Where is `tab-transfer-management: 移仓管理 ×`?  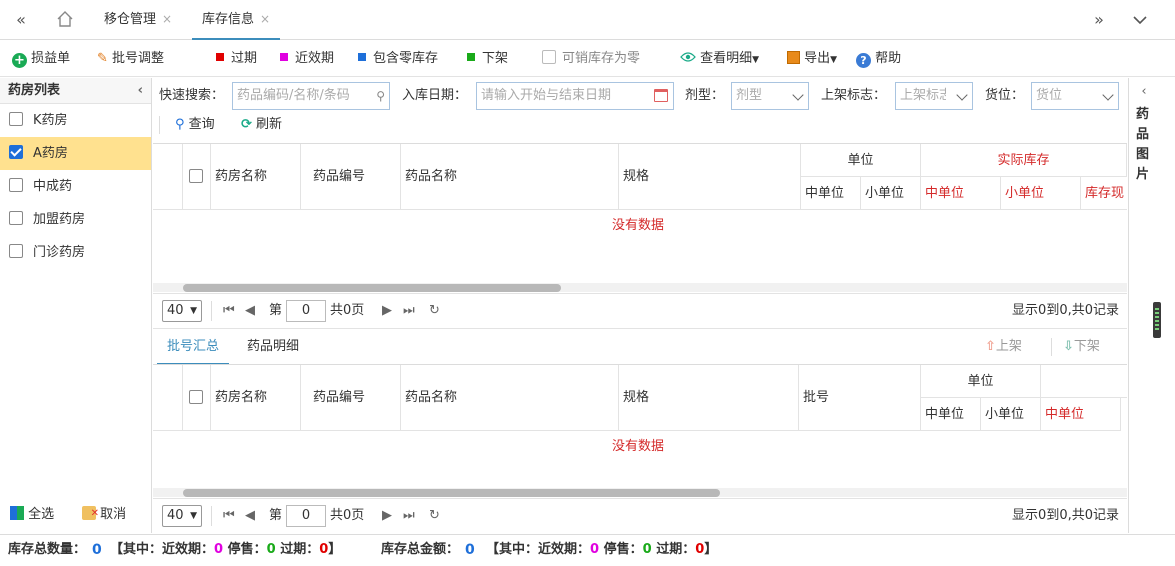 tab-transfer-management: 移仓管理 × is located at coordinates (138, 20).